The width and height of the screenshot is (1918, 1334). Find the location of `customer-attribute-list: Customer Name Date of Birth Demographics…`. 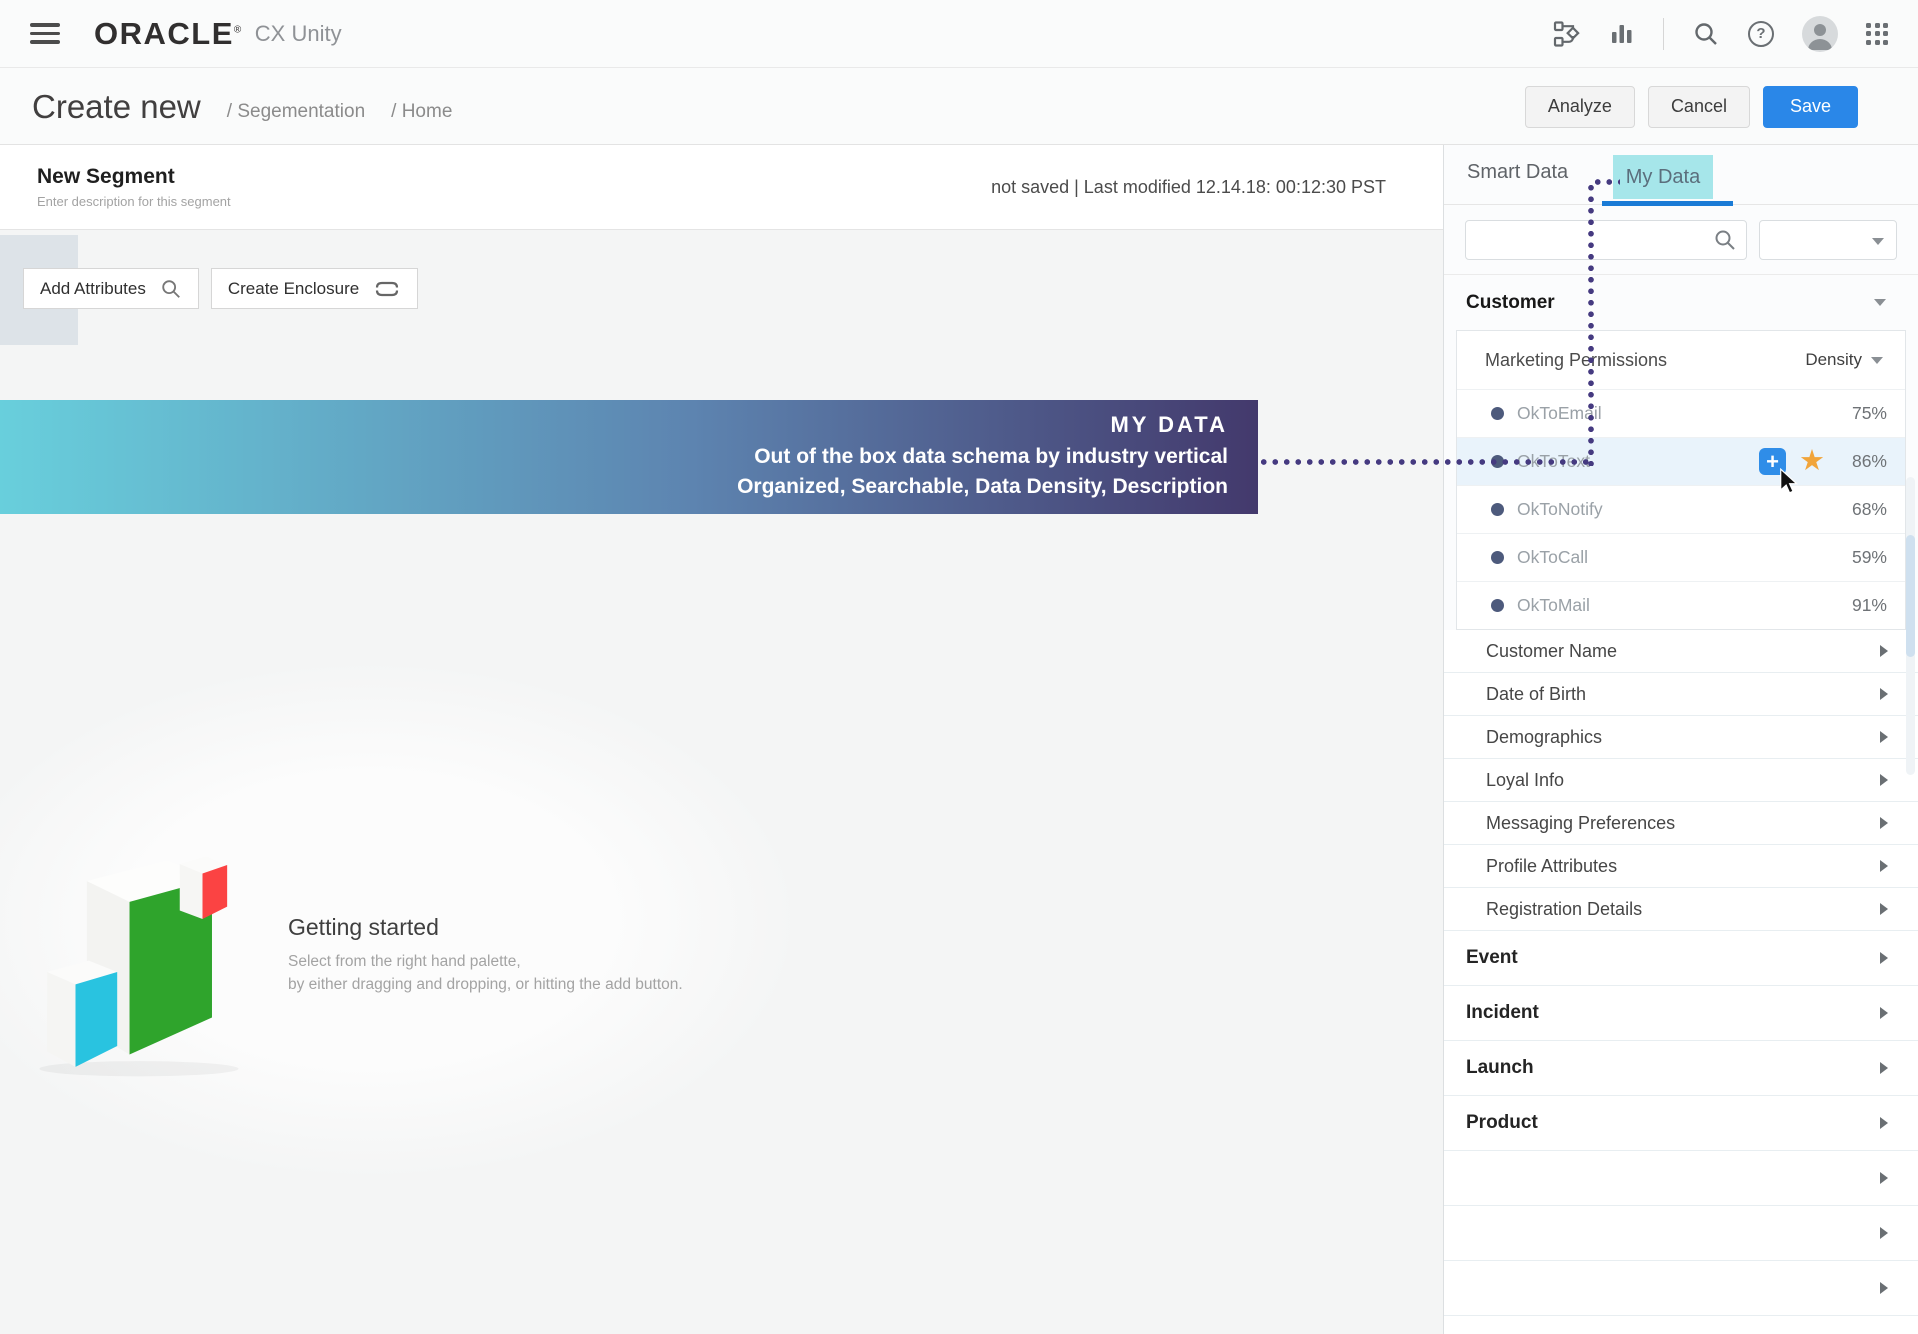

customer-attribute-list: Customer Name Date of Birth Demographics… is located at coordinates (1681, 780).